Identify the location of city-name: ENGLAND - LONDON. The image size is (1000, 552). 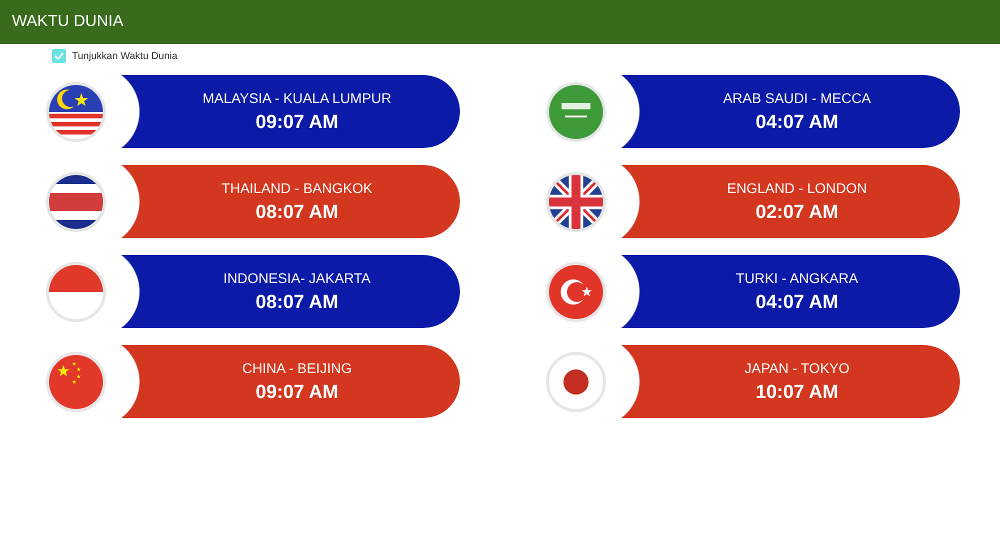
(797, 188).